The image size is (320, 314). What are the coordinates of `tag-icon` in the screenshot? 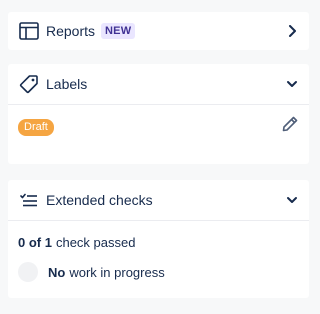 It's located at (29, 84).